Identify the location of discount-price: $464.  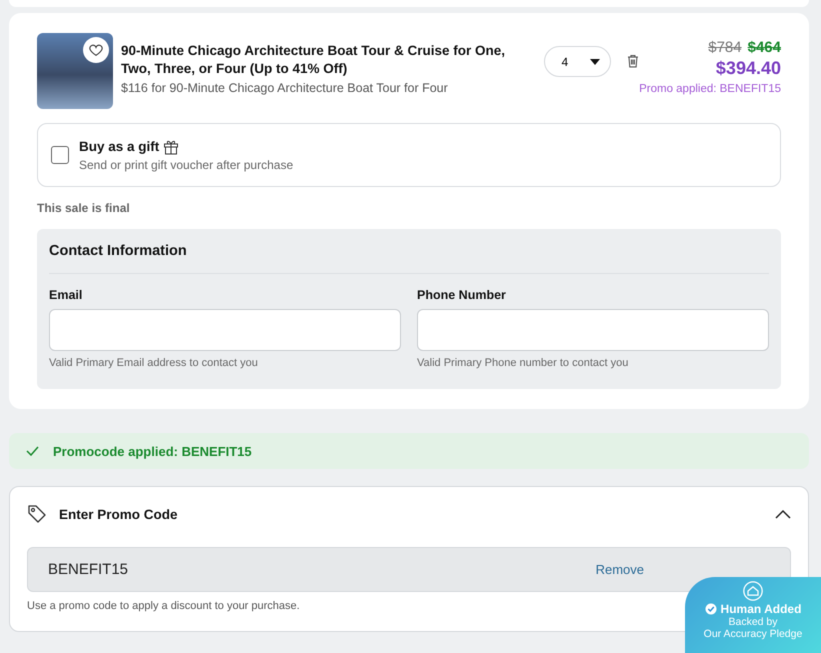
(764, 47).